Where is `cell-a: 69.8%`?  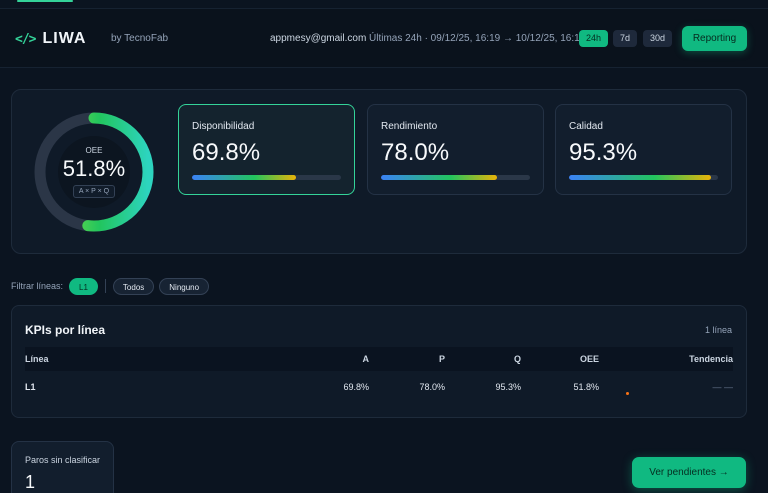 cell-a: 69.8% is located at coordinates (356, 387).